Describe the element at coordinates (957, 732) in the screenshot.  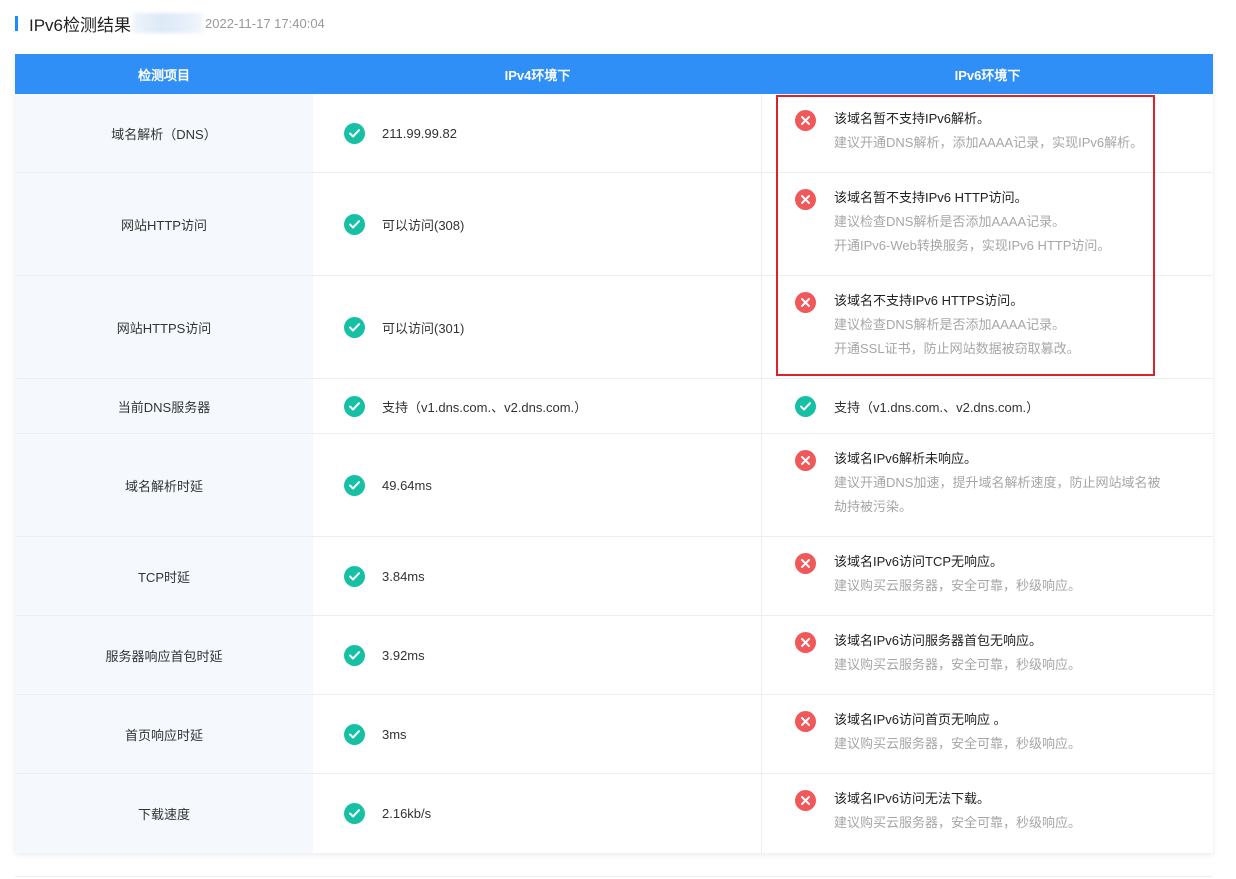
I see `ipv6-message: 该域名IPv6访问首页无响应 。建议购买云服务器，安全可靠，秒级响应。` at that location.